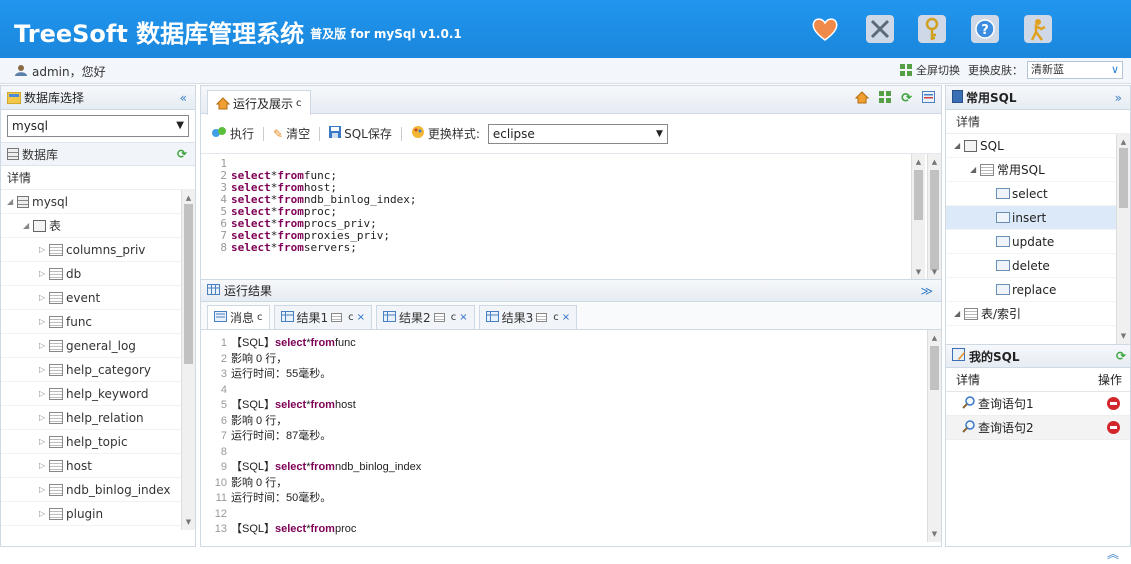 This screenshot has width=1131, height=564. Describe the element at coordinates (98, 370) in the screenshot. I see `table-row: ▷ help_category` at that location.